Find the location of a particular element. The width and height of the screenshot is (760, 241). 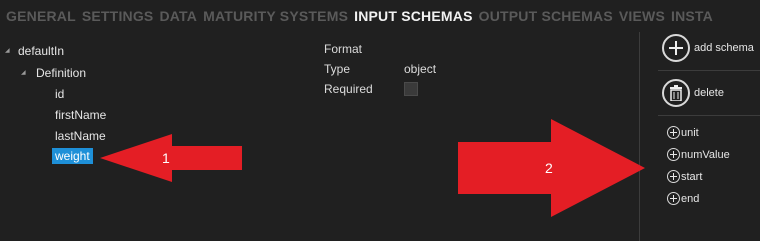

annotation-label-1: 1 is located at coordinates (166, 158).